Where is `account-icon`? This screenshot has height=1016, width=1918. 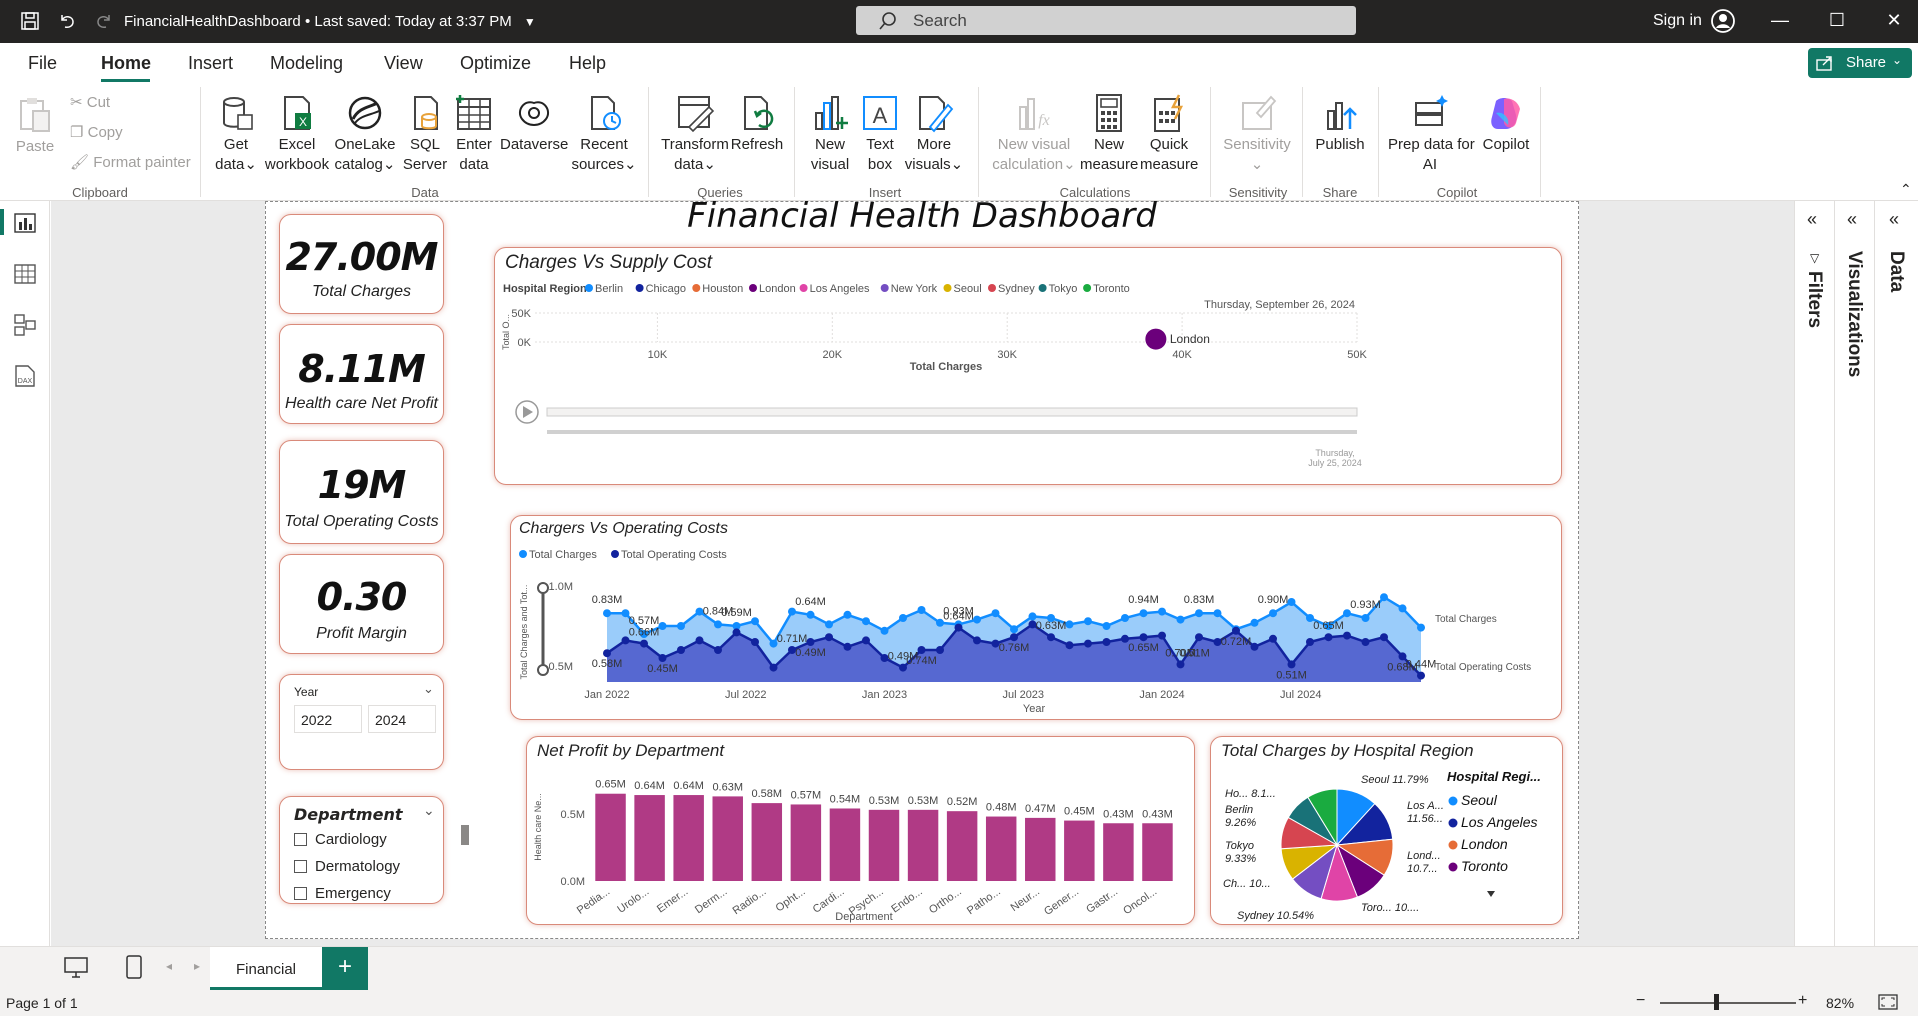
account-icon is located at coordinates (1723, 21).